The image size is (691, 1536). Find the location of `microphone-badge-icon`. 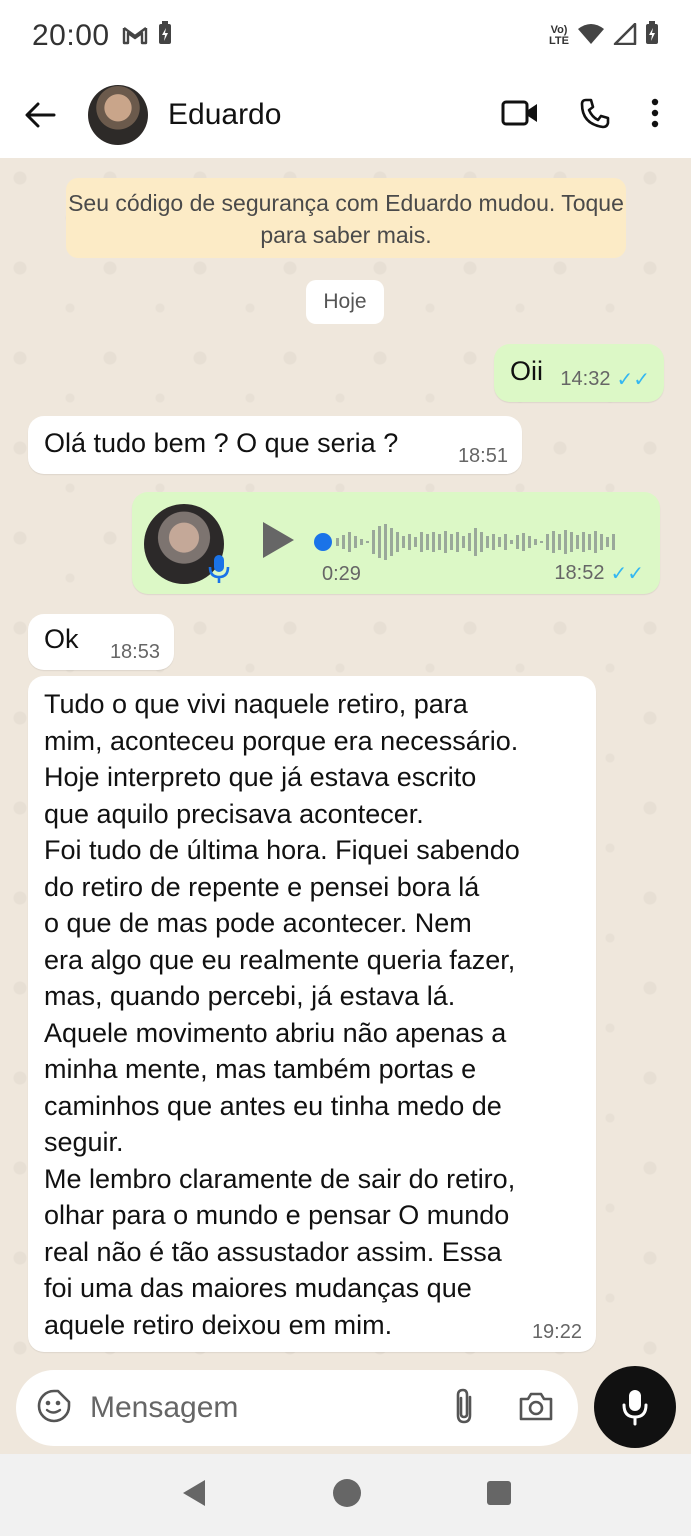

microphone-badge-icon is located at coordinates (219, 572).